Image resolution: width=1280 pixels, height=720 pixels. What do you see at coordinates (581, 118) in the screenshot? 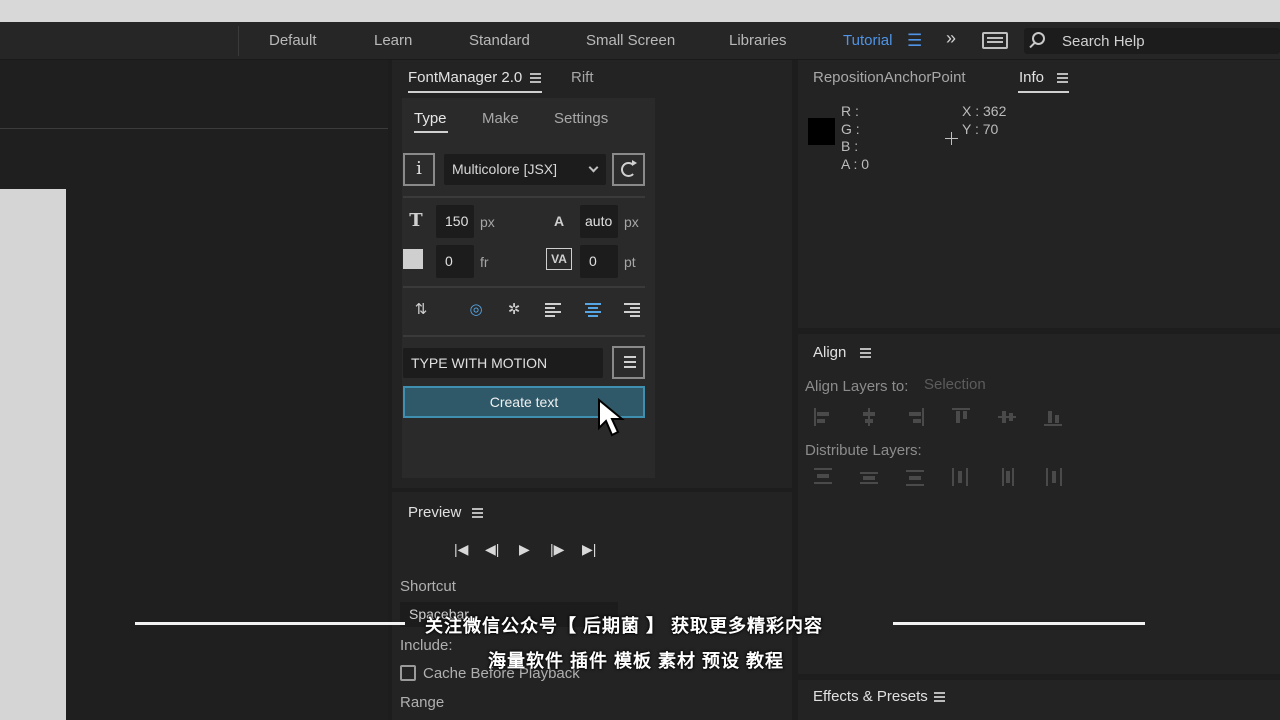
I see `subtab-settings: Settings` at bounding box center [581, 118].